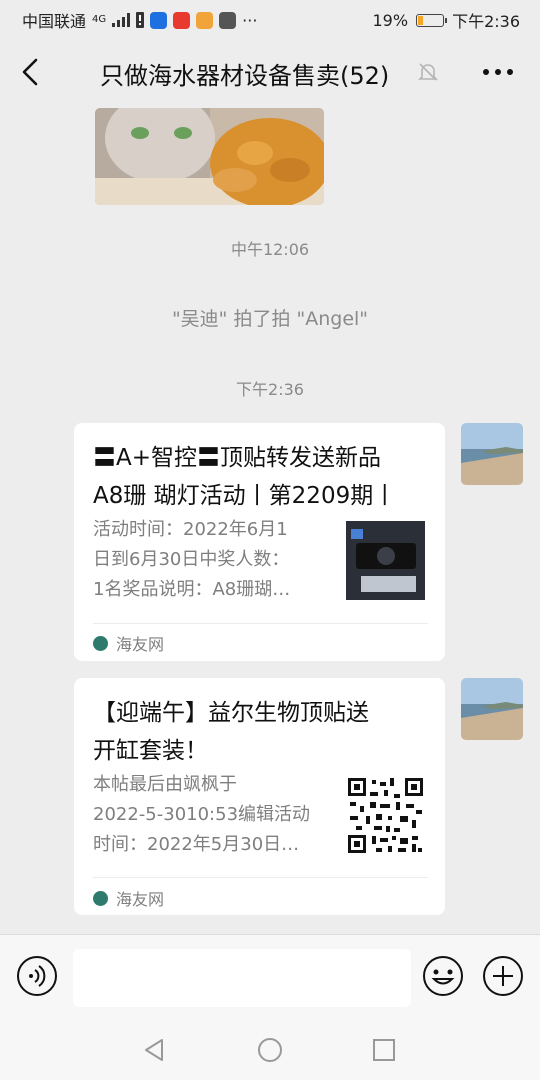  I want to click on card-title: 【迎端午】益尔生物顶贴送 开缸套装！, so click(231, 732).